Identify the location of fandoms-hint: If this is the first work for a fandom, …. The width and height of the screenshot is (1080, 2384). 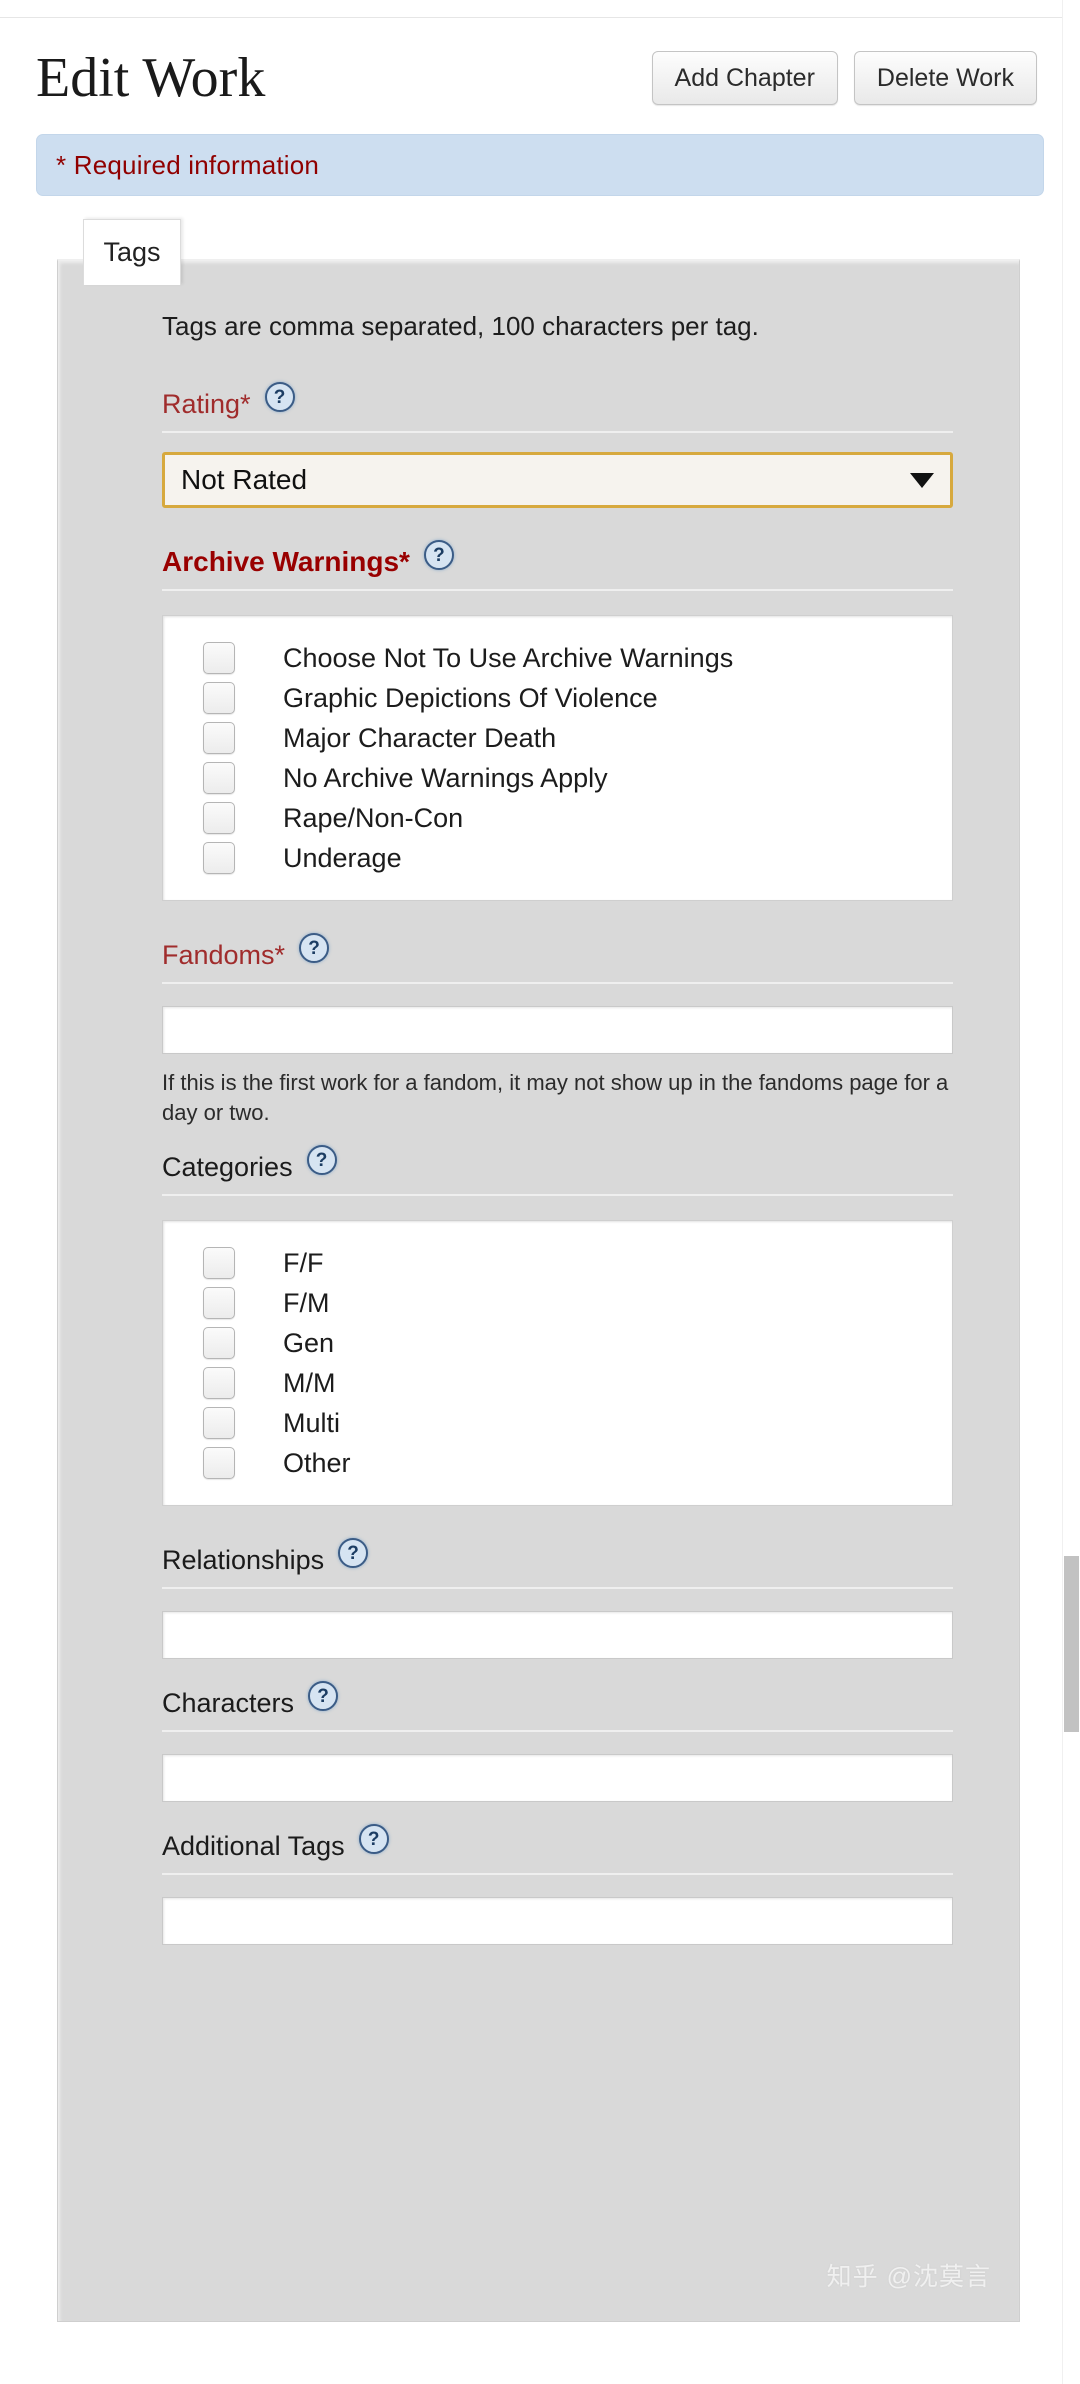
(555, 1097).